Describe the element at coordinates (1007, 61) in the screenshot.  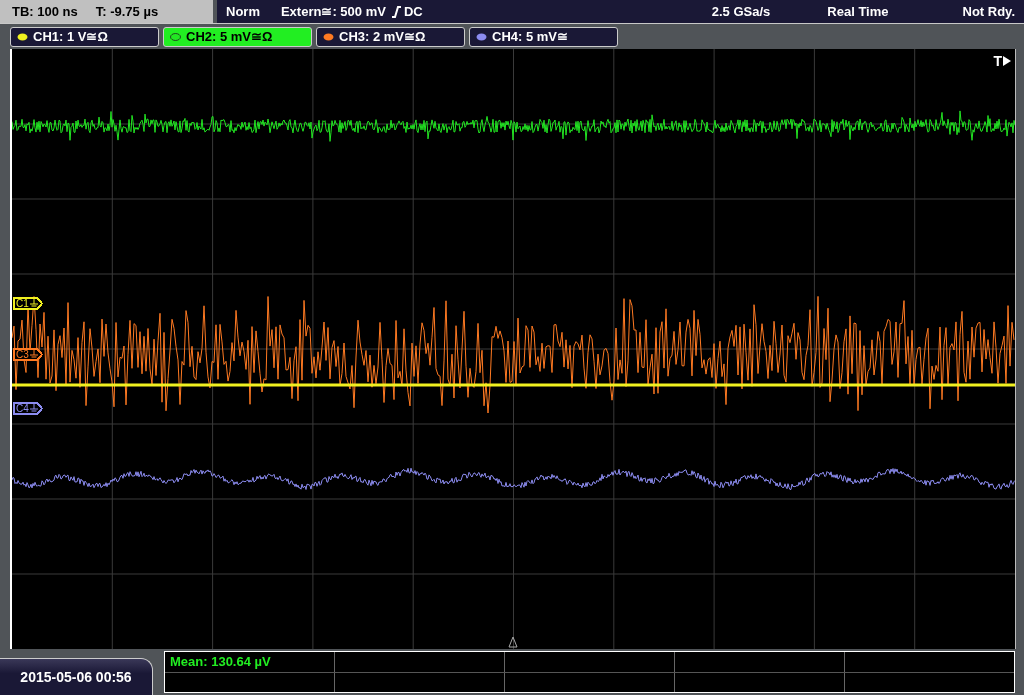
I see `trigger-arrow-icon` at that location.